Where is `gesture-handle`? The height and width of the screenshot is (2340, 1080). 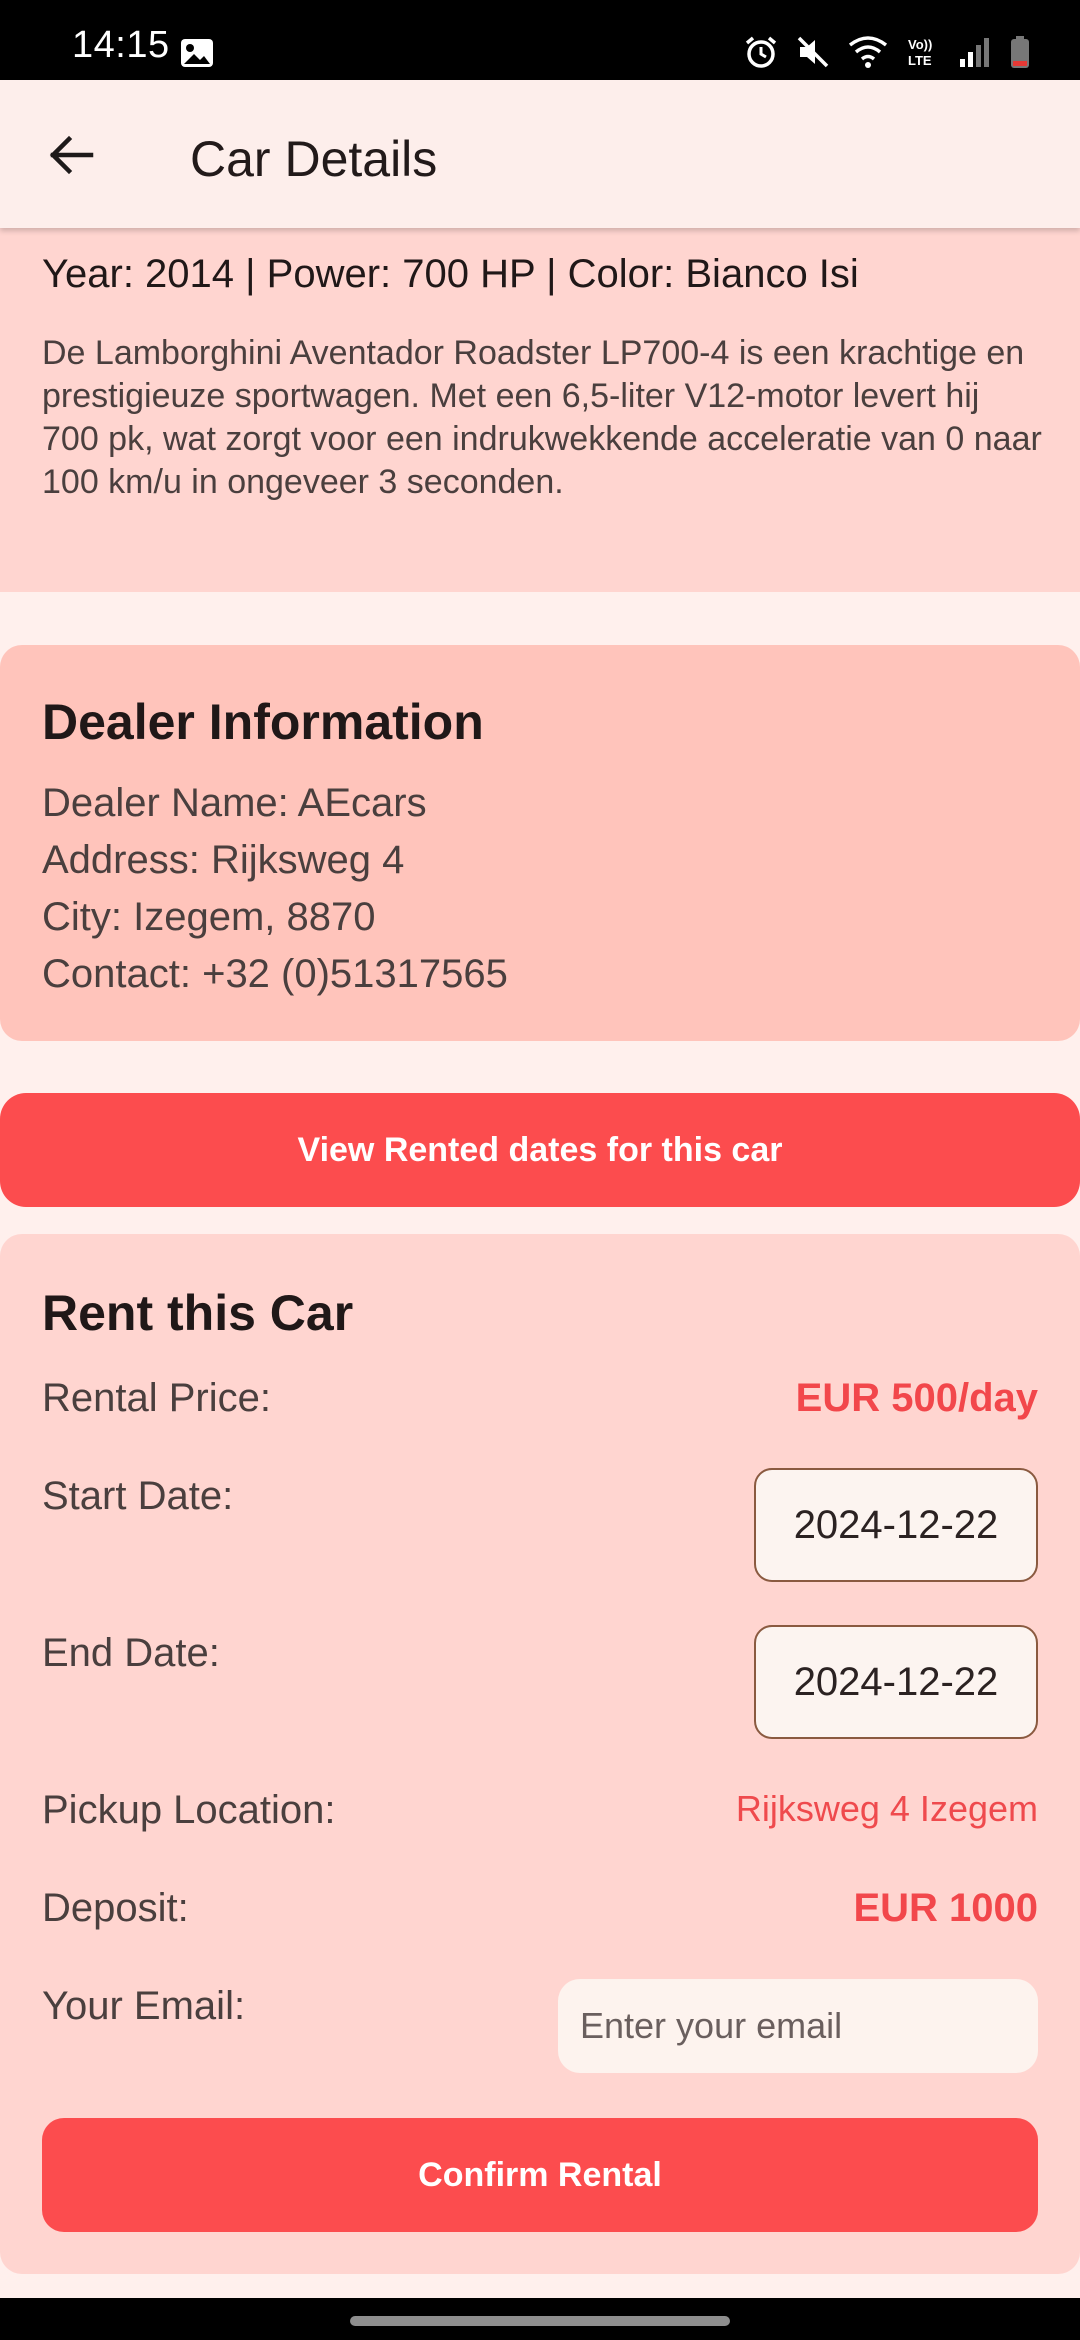 gesture-handle is located at coordinates (540, 2321).